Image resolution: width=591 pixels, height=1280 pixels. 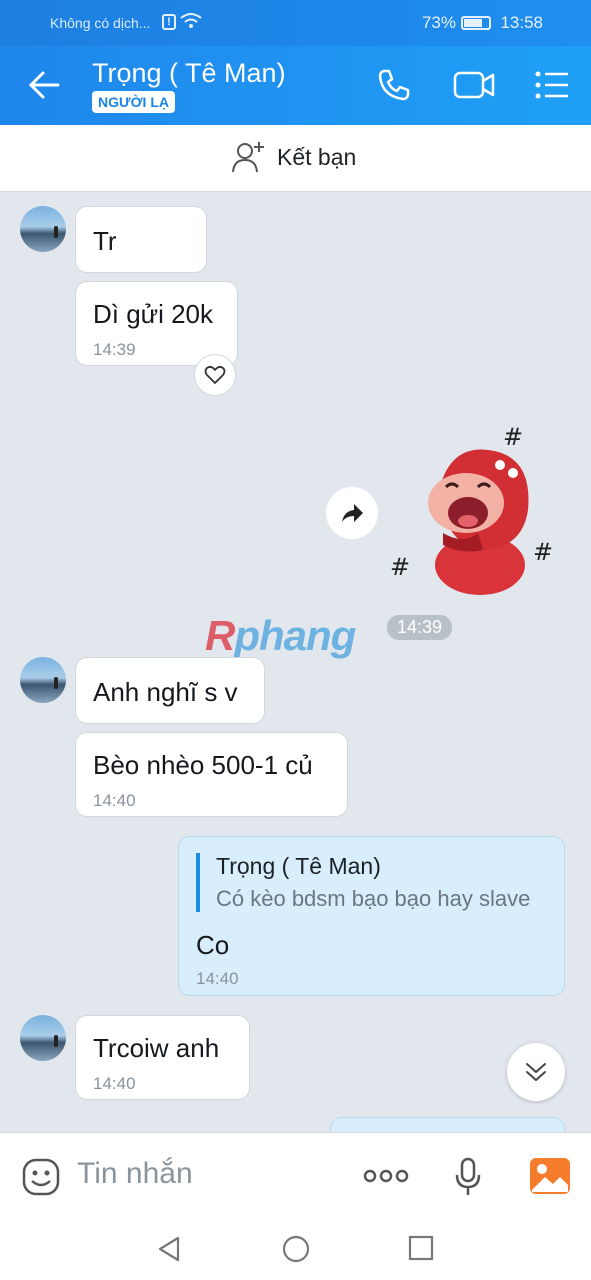 I want to click on react-heart-button, so click(x=215, y=375).